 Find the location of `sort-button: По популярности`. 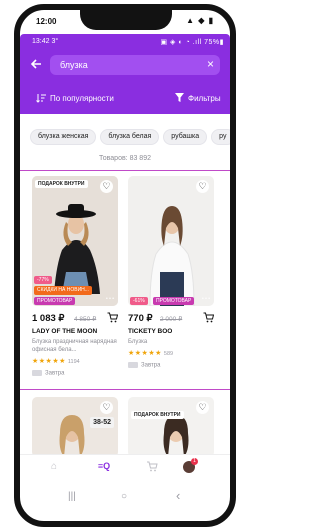

sort-button: По популярности is located at coordinates (82, 98).